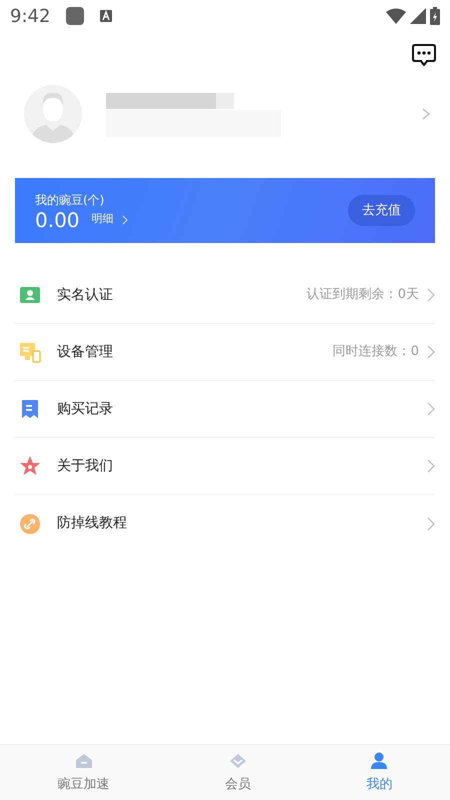 The height and width of the screenshot is (800, 450). What do you see at coordinates (70, 200) in the screenshot?
I see `balance-label: 我的豌豆(个)` at bounding box center [70, 200].